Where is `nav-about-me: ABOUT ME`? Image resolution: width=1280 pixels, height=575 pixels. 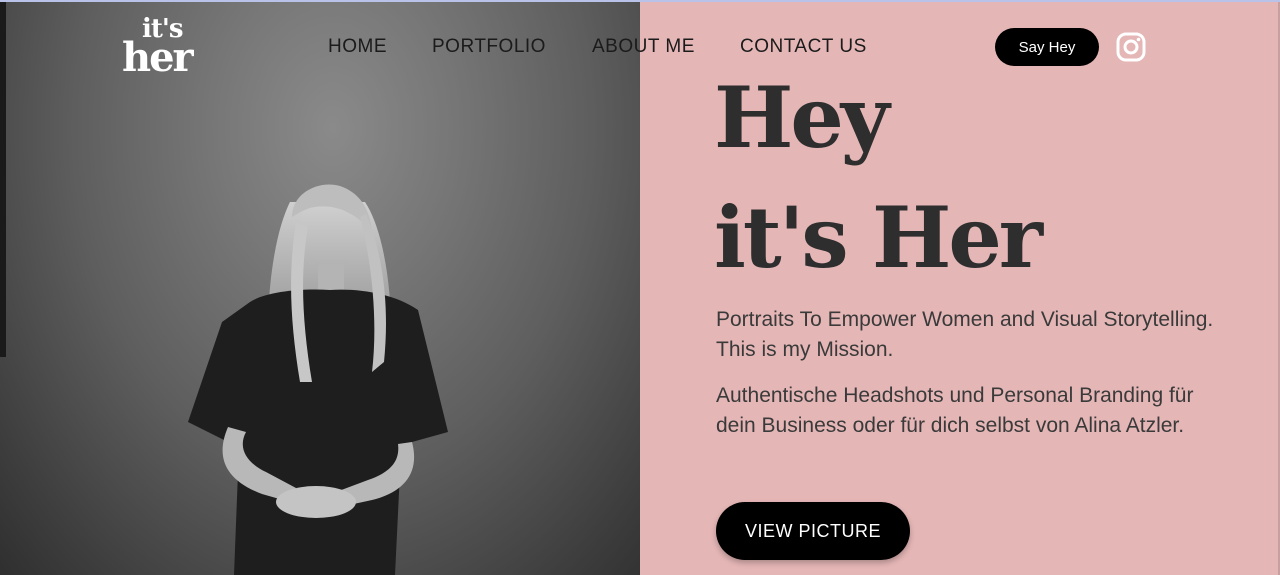 nav-about-me: ABOUT ME is located at coordinates (643, 47).